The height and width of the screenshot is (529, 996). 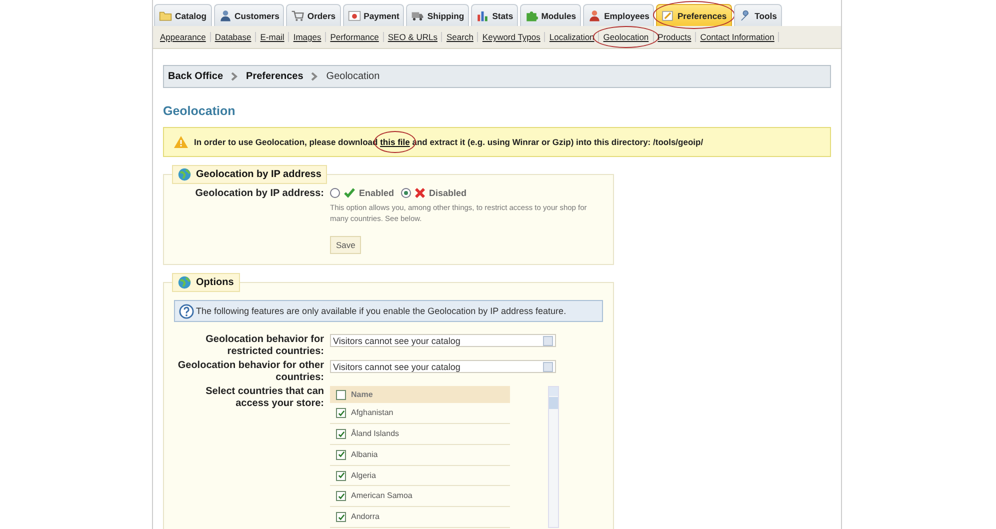 What do you see at coordinates (250, 372) in the screenshot?
I see `field-label: Geolocation behavior for other countries:` at bounding box center [250, 372].